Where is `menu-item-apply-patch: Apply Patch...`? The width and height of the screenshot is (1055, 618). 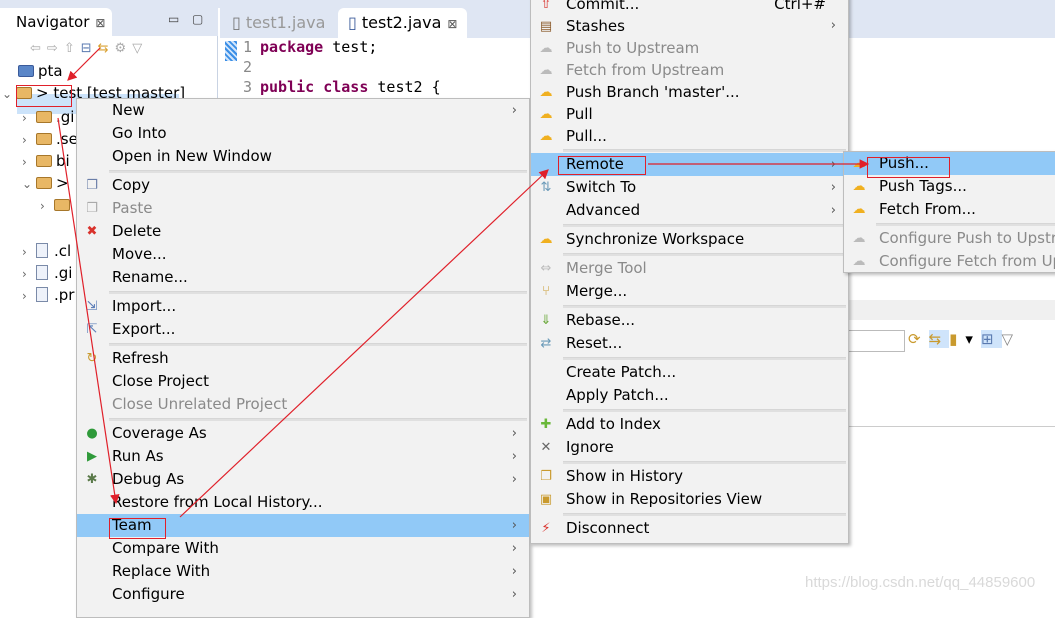 menu-item-apply-patch: Apply Patch... is located at coordinates (689, 395).